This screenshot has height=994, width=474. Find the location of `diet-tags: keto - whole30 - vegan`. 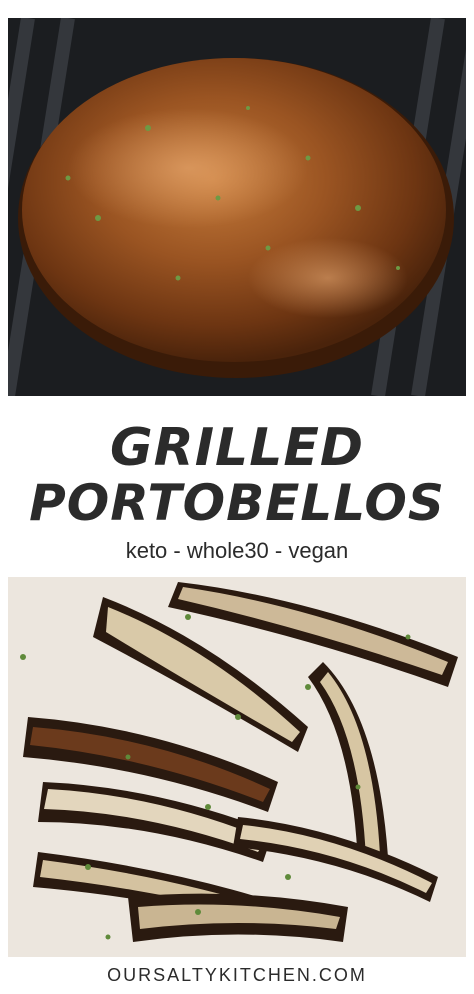

diet-tags: keto - whole30 - vegan is located at coordinates (237, 550).